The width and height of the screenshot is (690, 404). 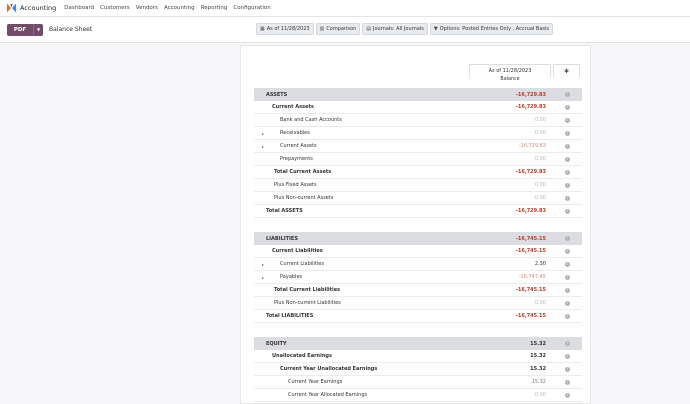 What do you see at coordinates (297, 251) in the screenshot?
I see `row-label: Current Liabilities` at bounding box center [297, 251].